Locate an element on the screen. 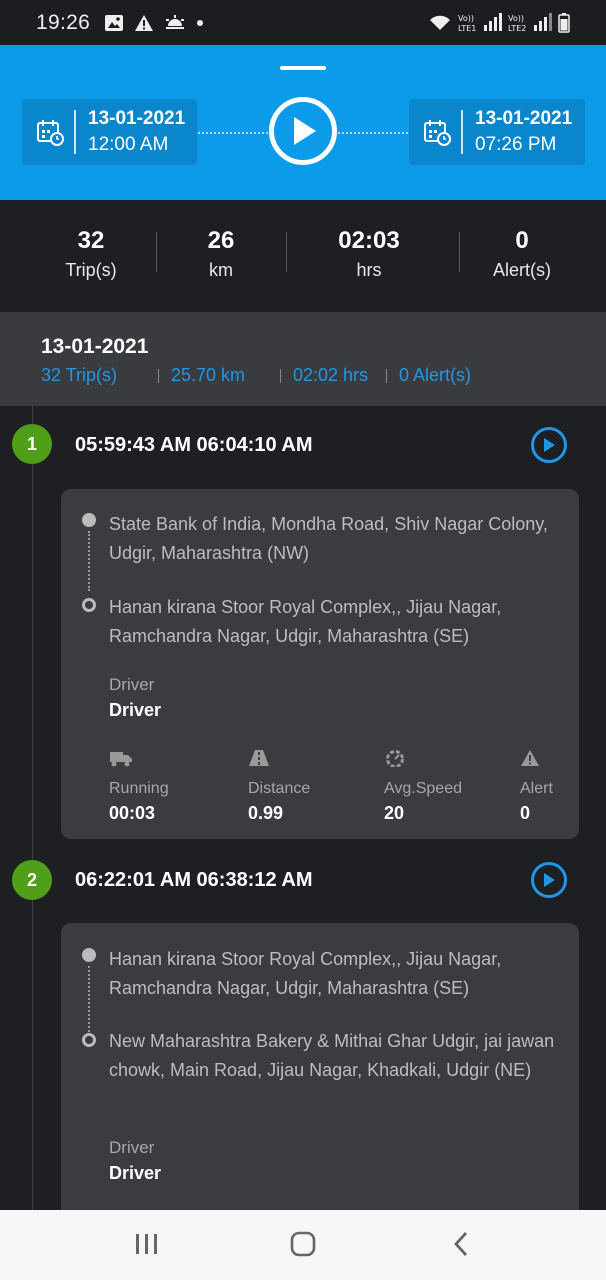 The height and width of the screenshot is (1280, 606). status-notification-icons is located at coordinates (154, 23).